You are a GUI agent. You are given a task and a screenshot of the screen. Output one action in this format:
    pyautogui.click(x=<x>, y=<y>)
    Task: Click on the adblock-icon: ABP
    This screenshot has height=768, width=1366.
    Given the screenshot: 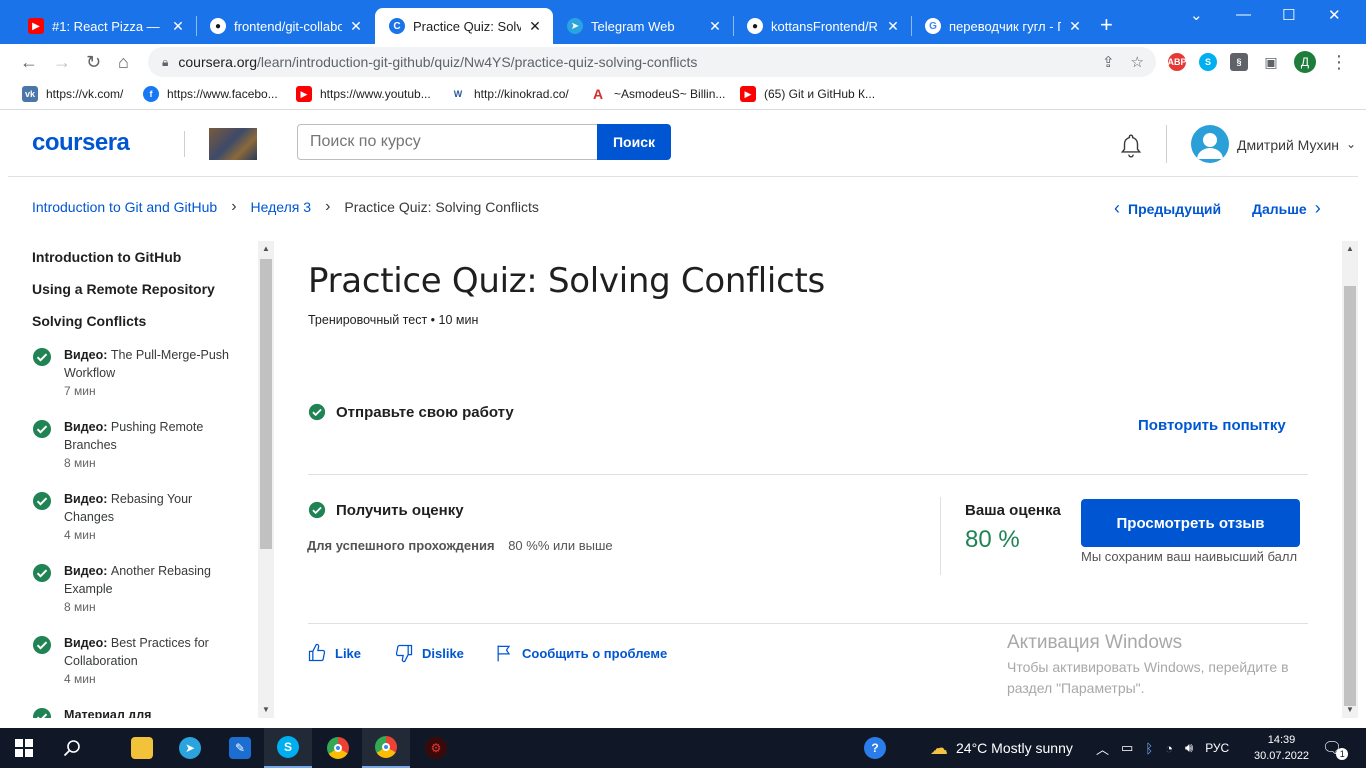 What is the action you would take?
    pyautogui.click(x=1177, y=62)
    